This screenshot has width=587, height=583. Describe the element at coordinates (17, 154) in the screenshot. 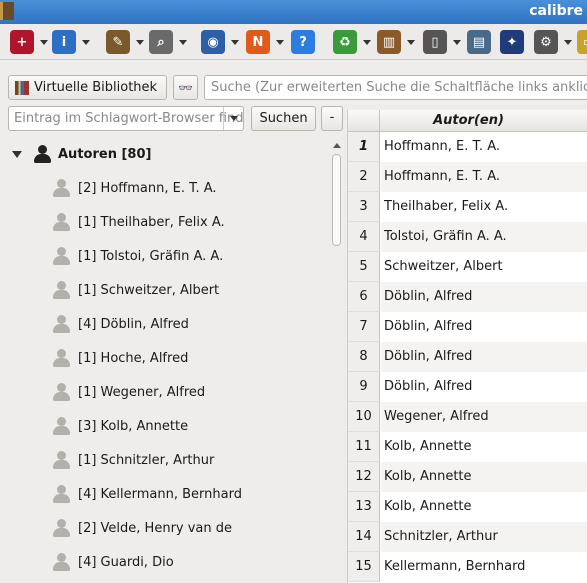

I see `expand-triangle-icon` at that location.